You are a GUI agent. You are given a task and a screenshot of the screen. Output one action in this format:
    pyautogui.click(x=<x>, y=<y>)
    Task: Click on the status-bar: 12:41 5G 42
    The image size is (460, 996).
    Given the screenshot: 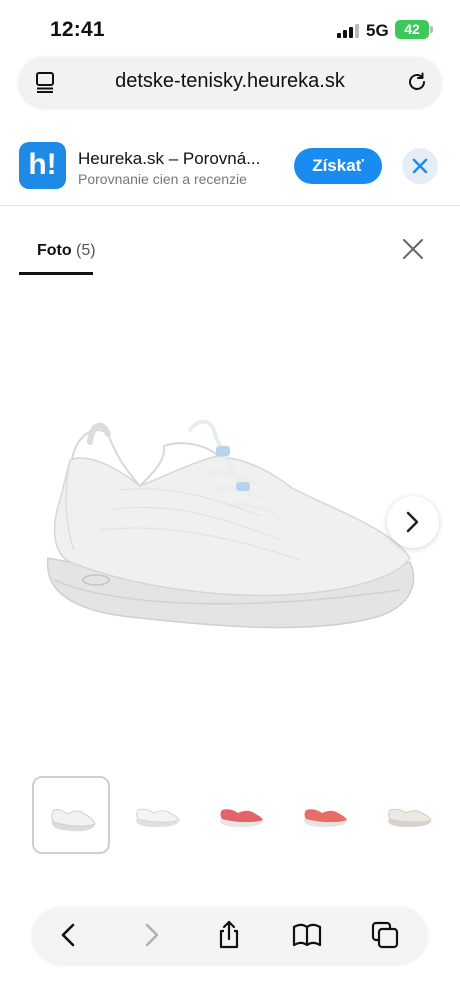 What is the action you would take?
    pyautogui.click(x=230, y=28)
    